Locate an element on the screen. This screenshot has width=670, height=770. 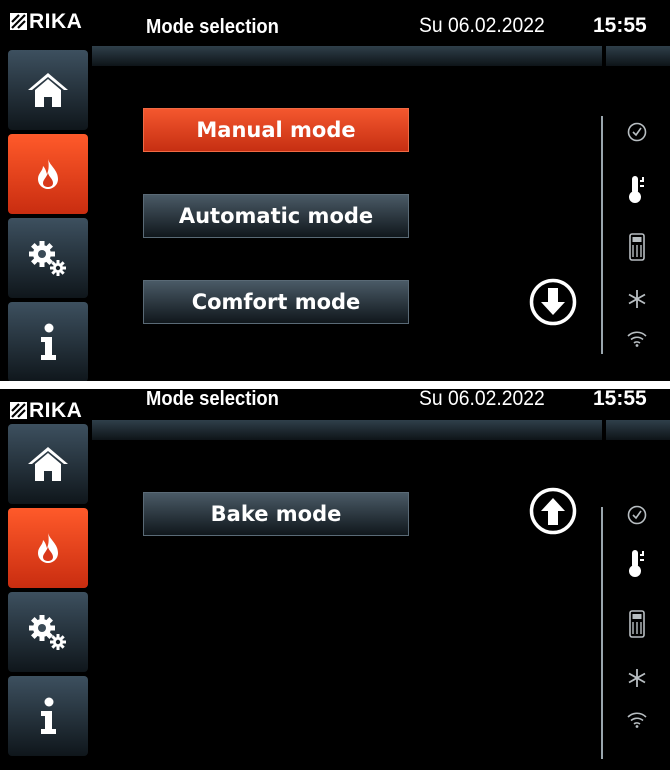
brand-logo: RIKA is located at coordinates (46, 22).